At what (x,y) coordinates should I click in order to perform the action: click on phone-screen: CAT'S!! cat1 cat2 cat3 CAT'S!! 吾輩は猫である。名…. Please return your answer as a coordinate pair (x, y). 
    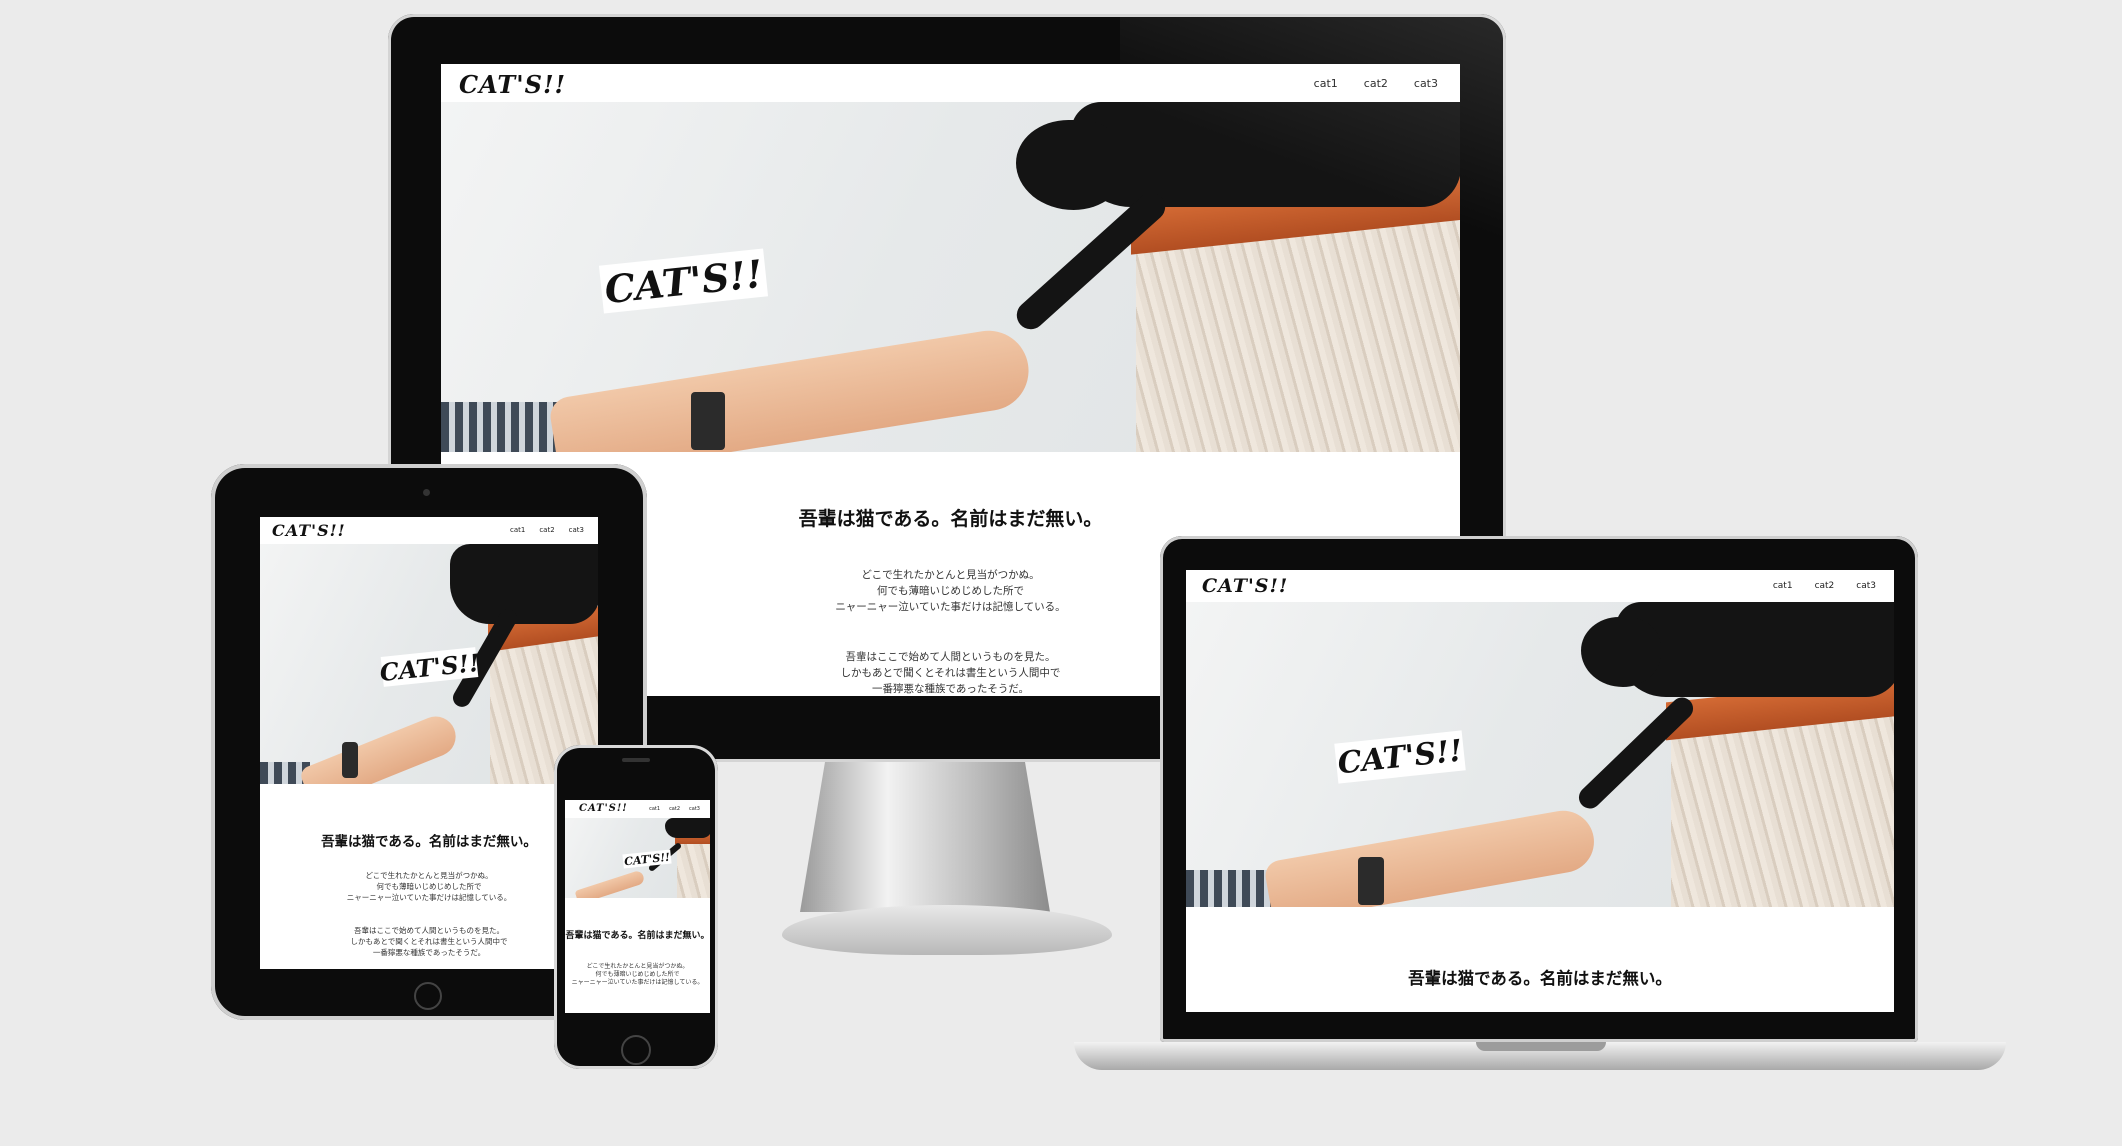
    Looking at the image, I should click on (637, 906).